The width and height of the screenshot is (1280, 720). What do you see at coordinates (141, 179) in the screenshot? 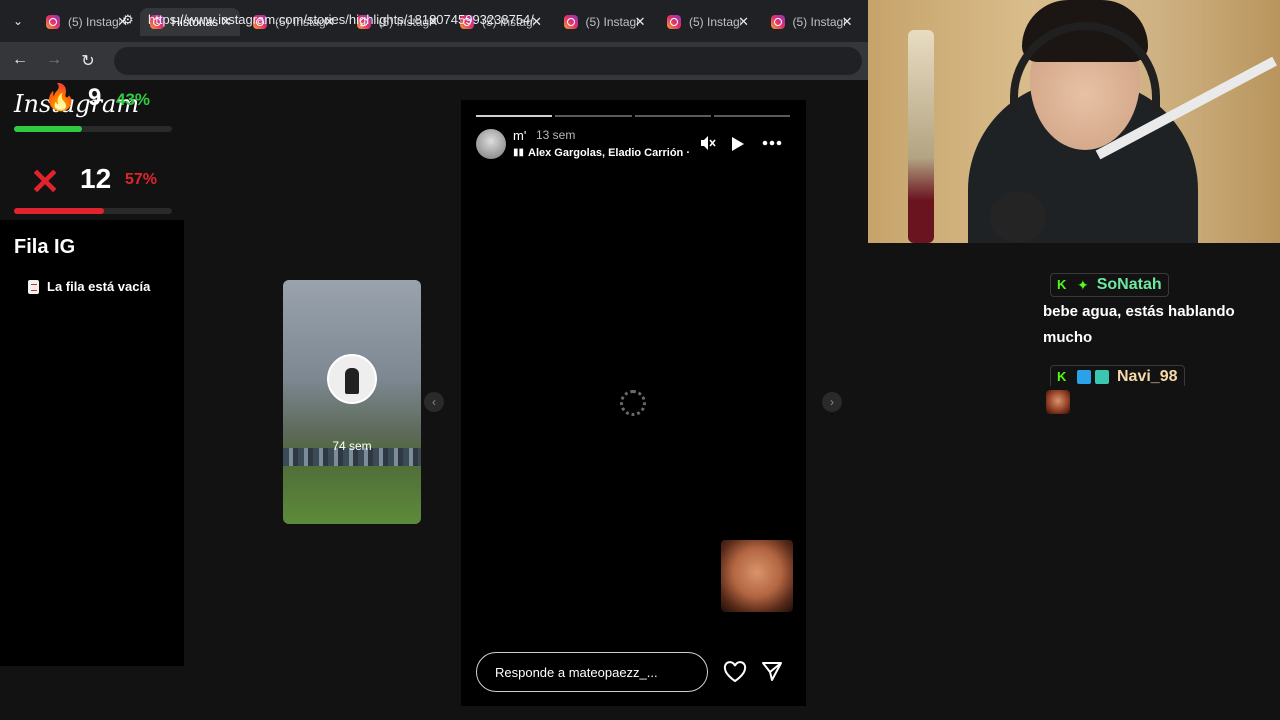
I see `x-percent: 57%` at bounding box center [141, 179].